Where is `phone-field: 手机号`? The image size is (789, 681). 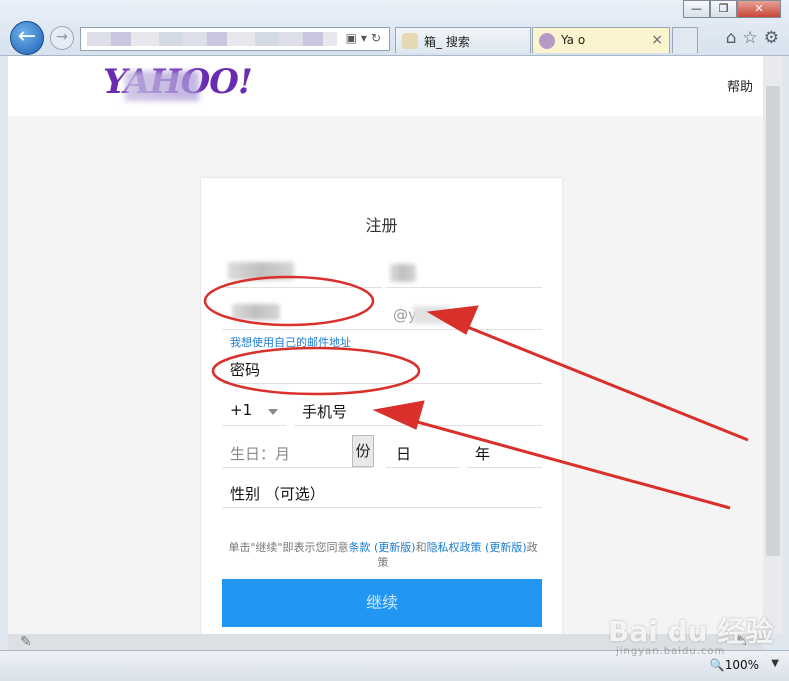 phone-field: 手机号 is located at coordinates (418, 412).